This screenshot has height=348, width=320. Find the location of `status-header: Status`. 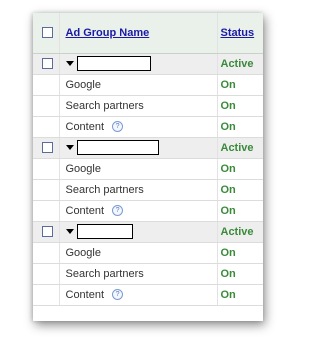

status-header: Status is located at coordinates (239, 33).